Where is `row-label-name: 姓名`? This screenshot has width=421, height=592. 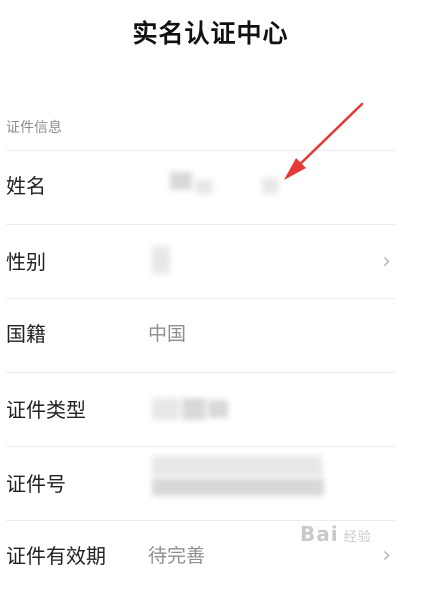 row-label-name: 姓名 is located at coordinates (26, 186).